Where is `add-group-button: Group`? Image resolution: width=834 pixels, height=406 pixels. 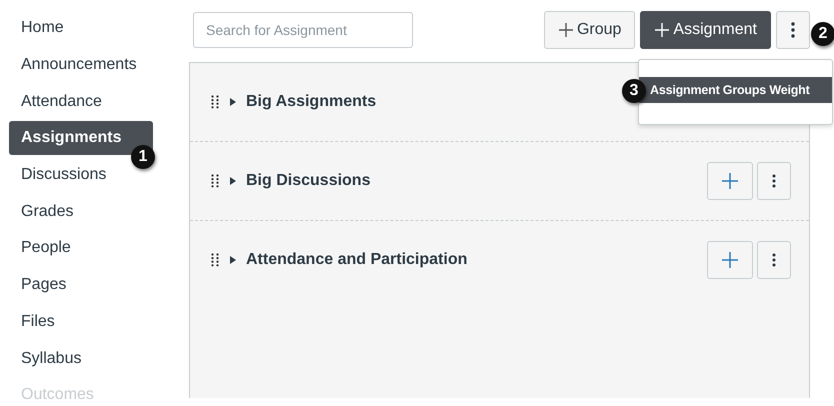 add-group-button: Group is located at coordinates (590, 30).